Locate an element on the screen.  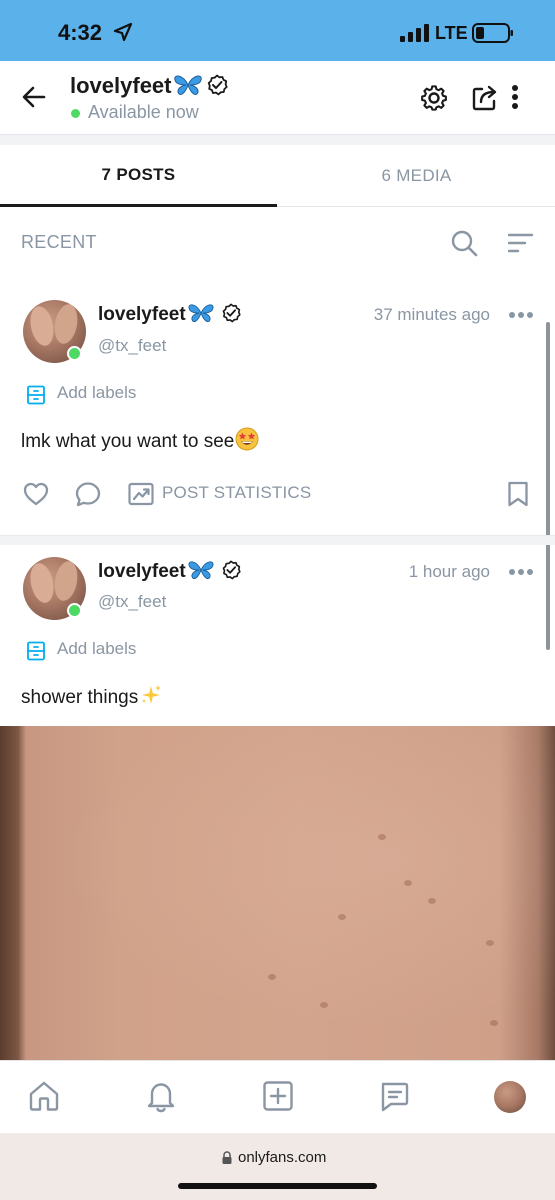
post-timestamp: 1 hour ago is located at coordinates (390, 572).